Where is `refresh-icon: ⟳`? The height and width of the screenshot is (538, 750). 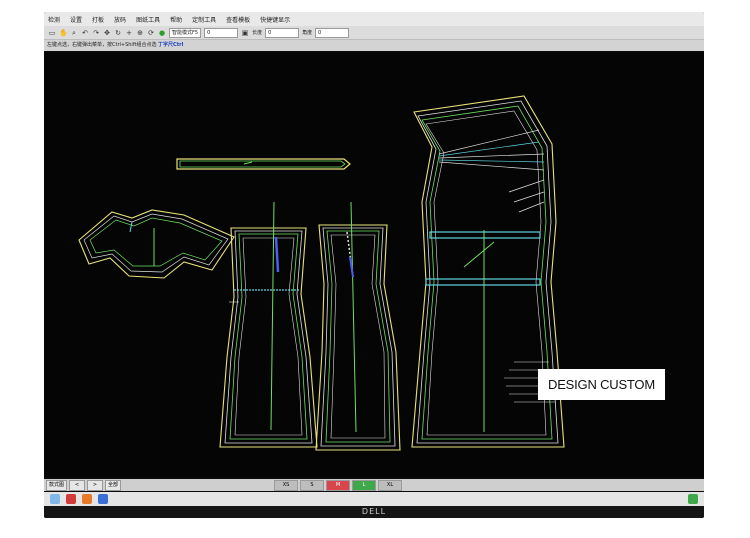
refresh-icon: ⟳ is located at coordinates (151, 33).